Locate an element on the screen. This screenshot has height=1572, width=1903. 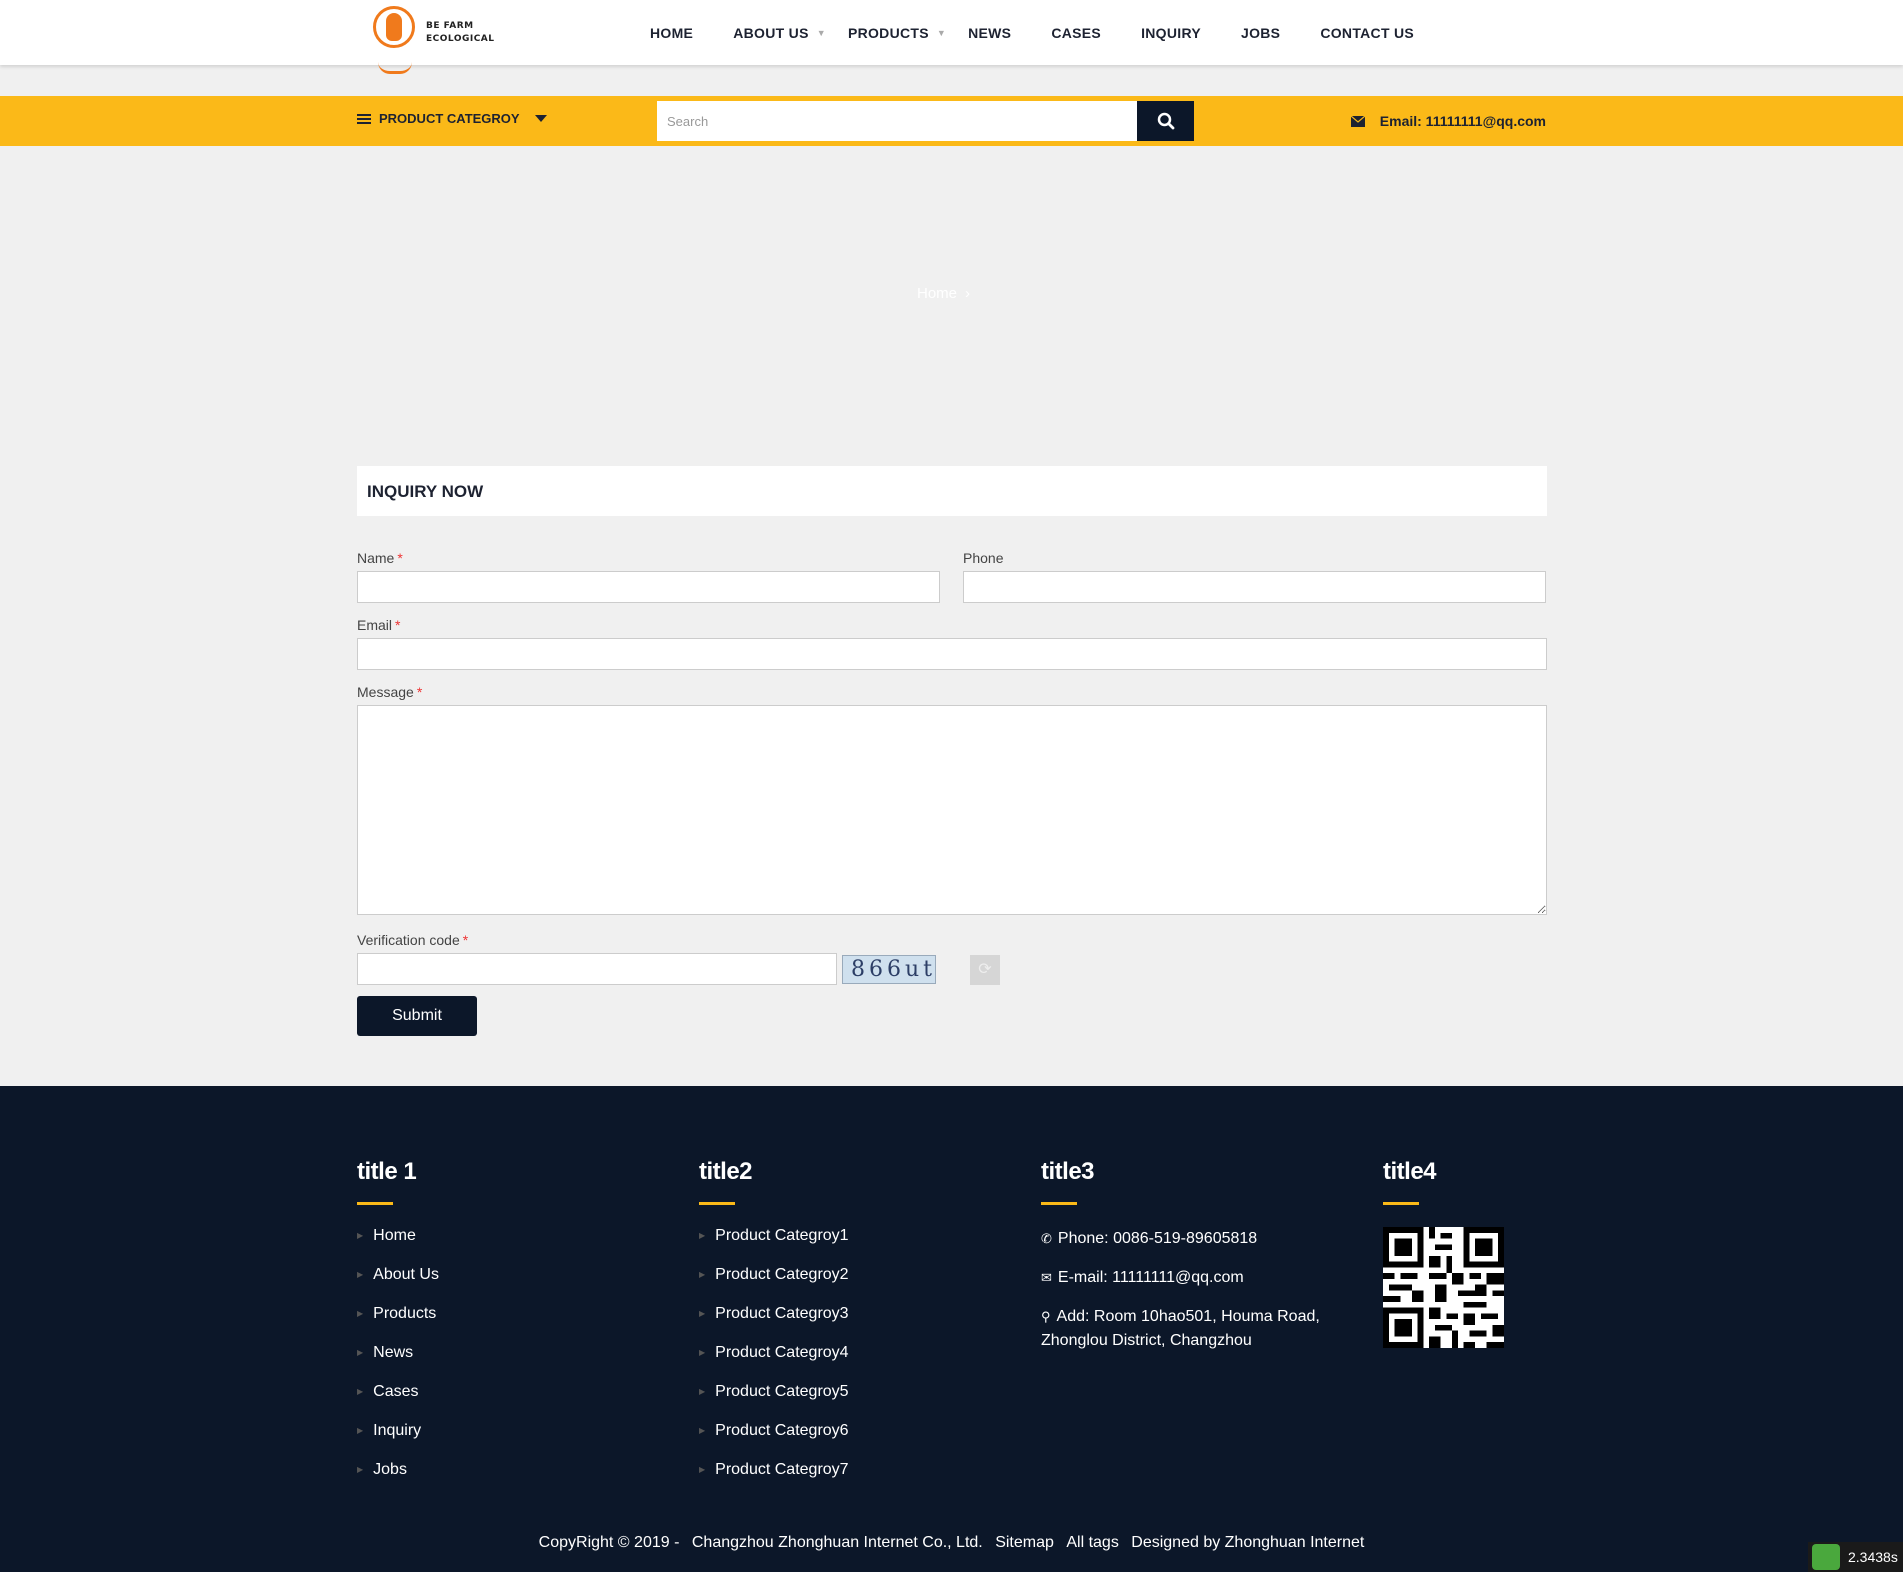
submit-button: Submit is located at coordinates (417, 1016).